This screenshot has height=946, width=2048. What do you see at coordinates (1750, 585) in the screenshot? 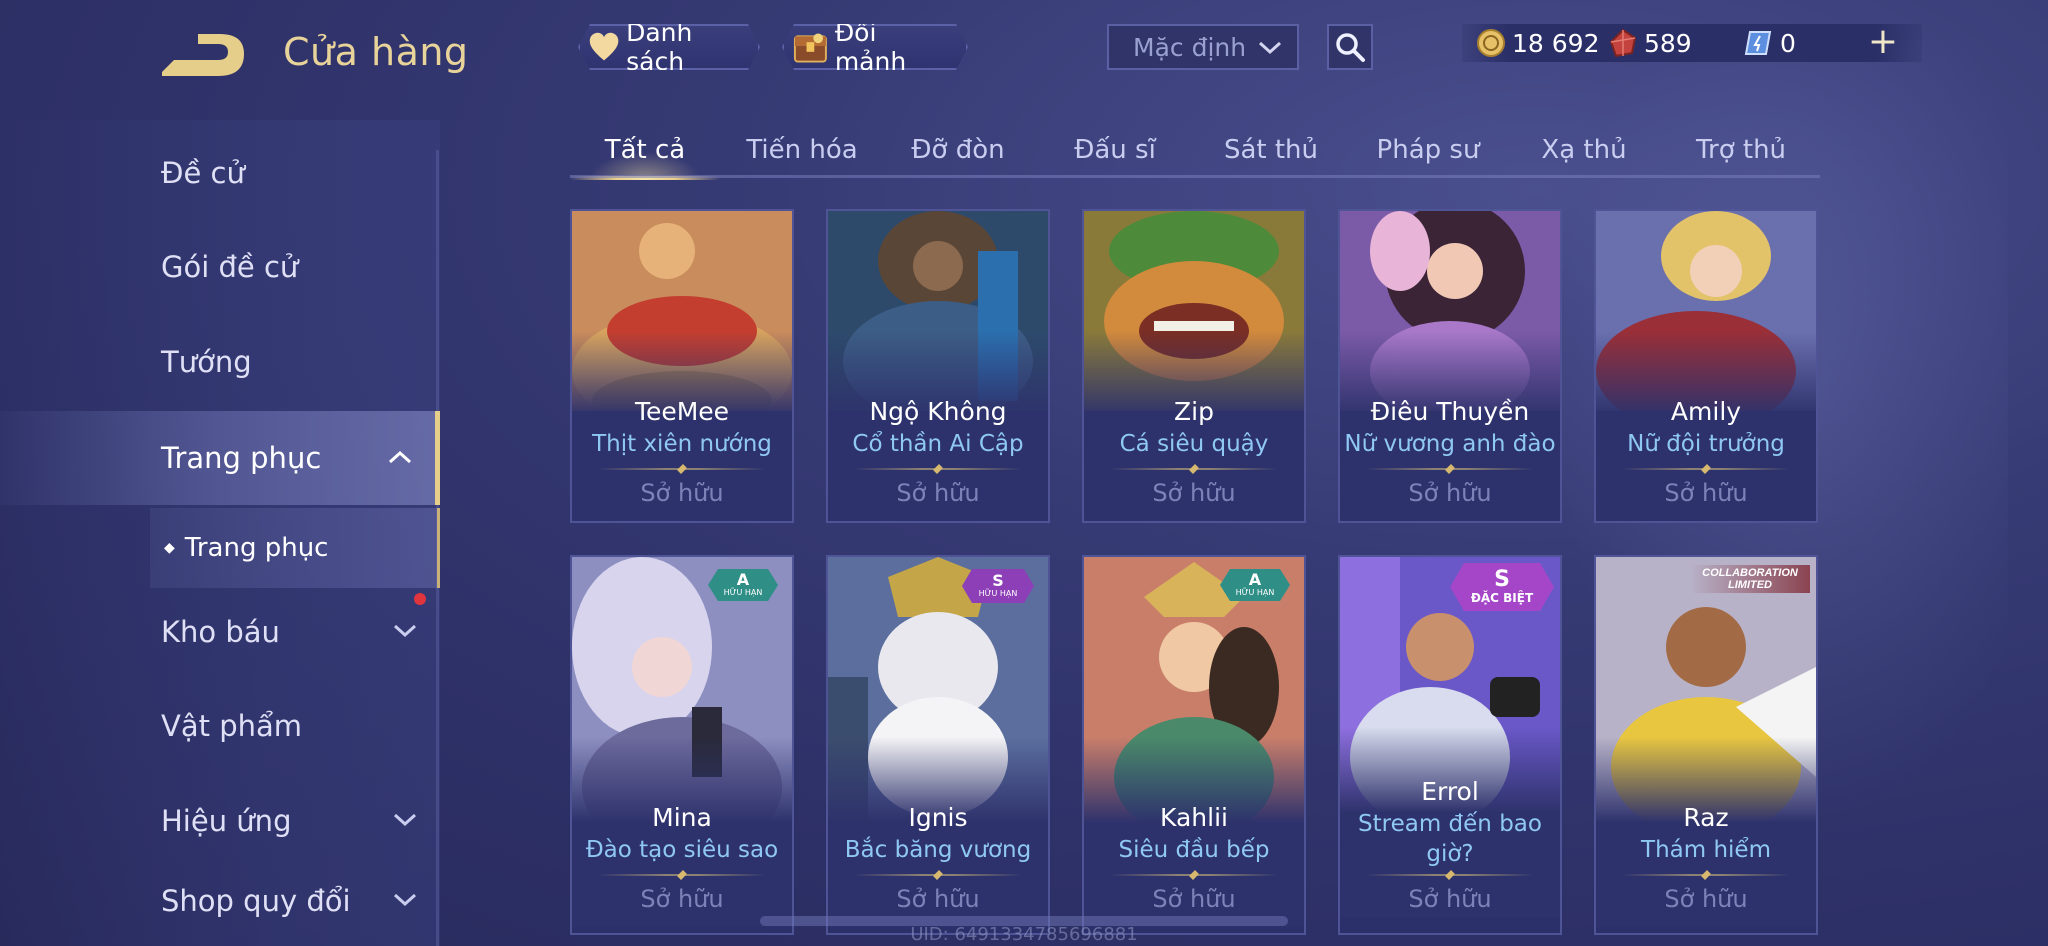
I see `badge-line: LIMITED` at bounding box center [1750, 585].